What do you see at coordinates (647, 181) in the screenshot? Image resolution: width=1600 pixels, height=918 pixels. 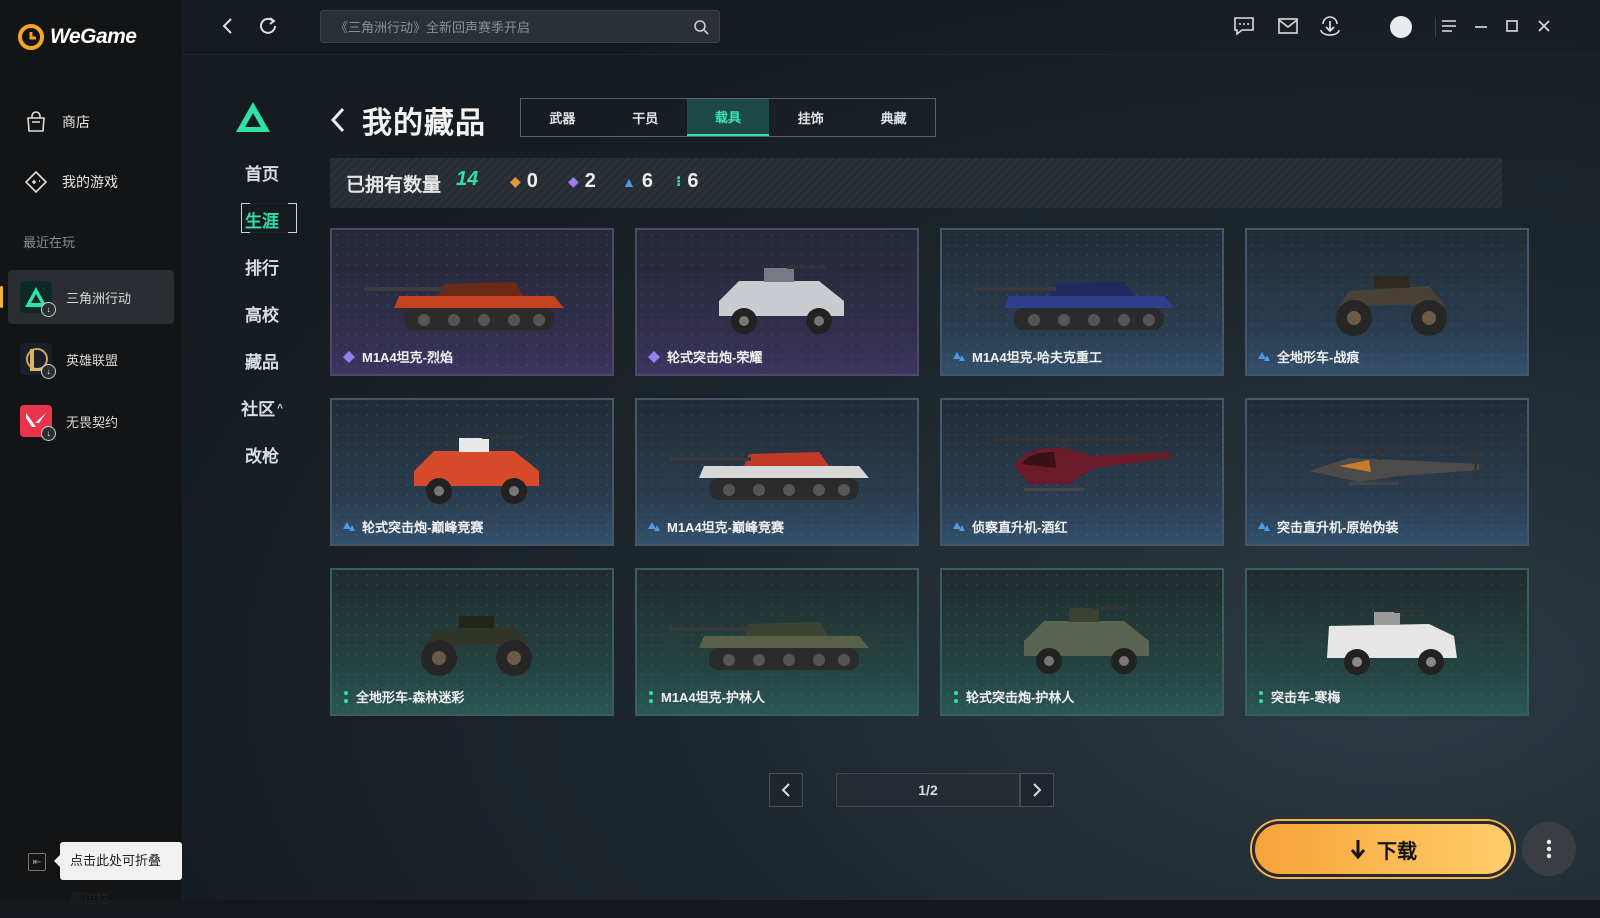 I see `rarity-count-value: 6` at bounding box center [647, 181].